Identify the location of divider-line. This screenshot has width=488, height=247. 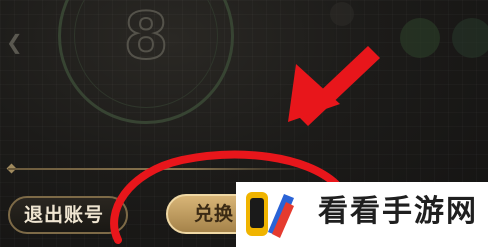
(158, 169).